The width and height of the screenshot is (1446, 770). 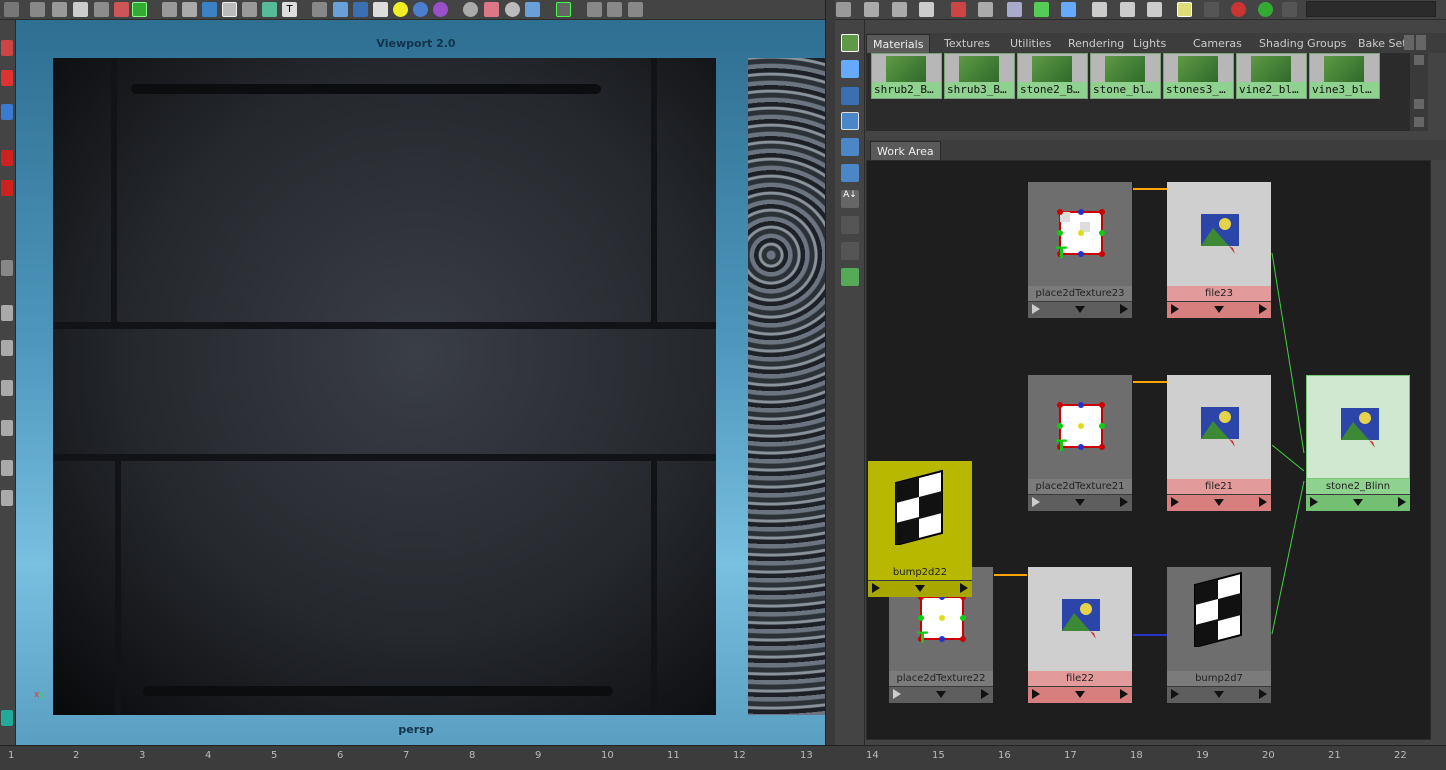 I want to click on panel-divider, so click(x=830, y=372).